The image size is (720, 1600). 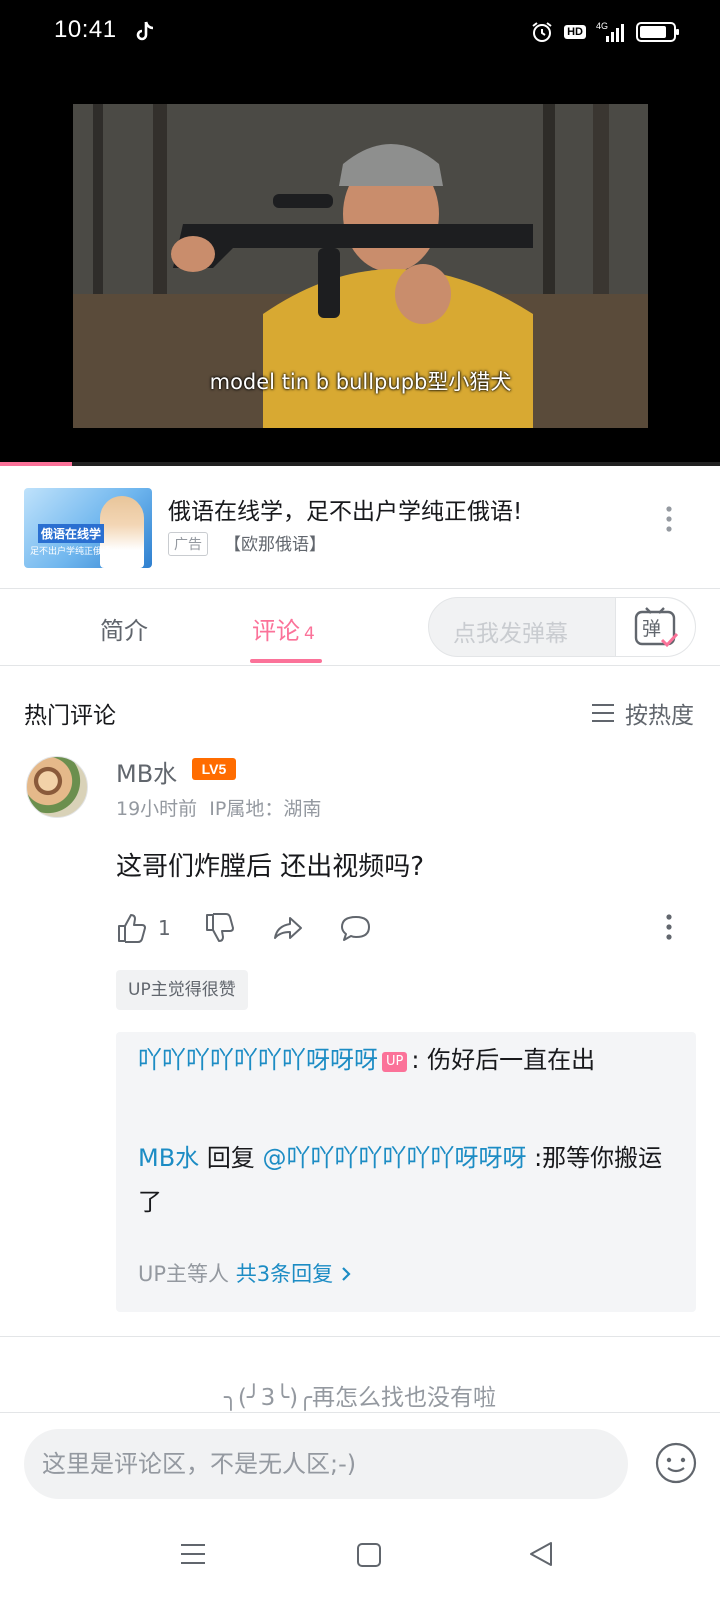 I want to click on tab-comments: 评论 4, so click(x=283, y=628).